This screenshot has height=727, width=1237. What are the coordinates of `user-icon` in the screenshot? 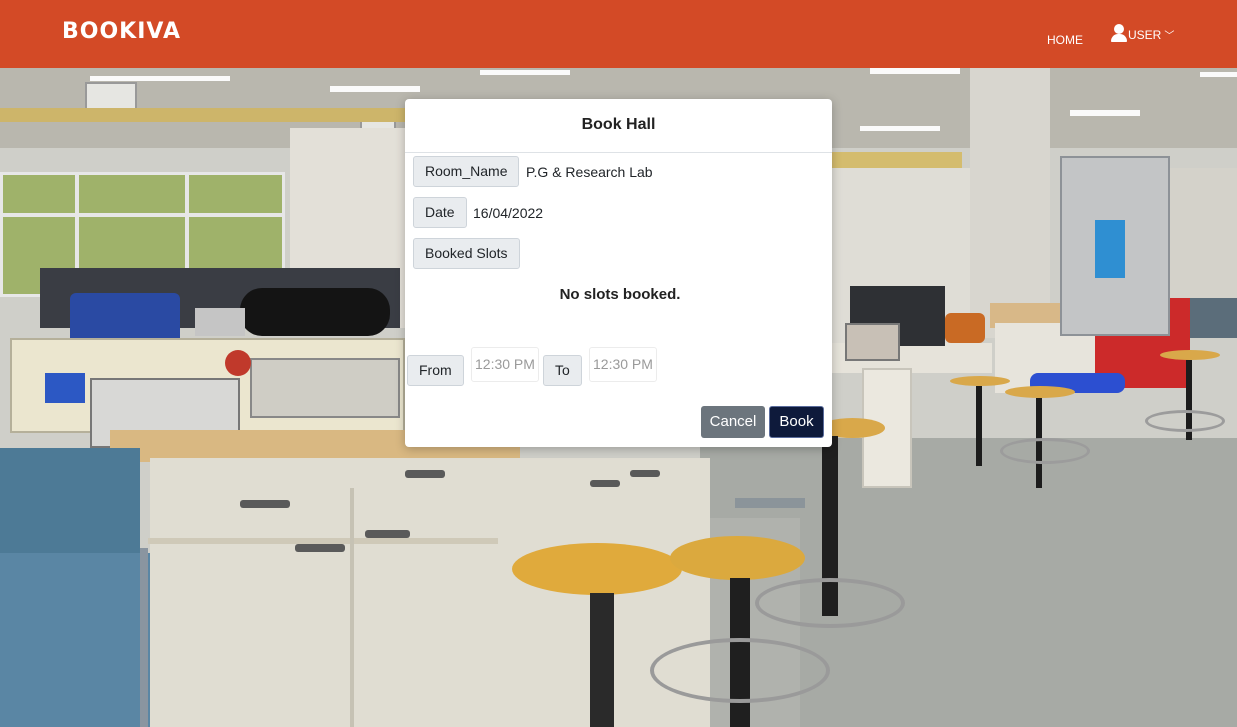 It's located at (1119, 33).